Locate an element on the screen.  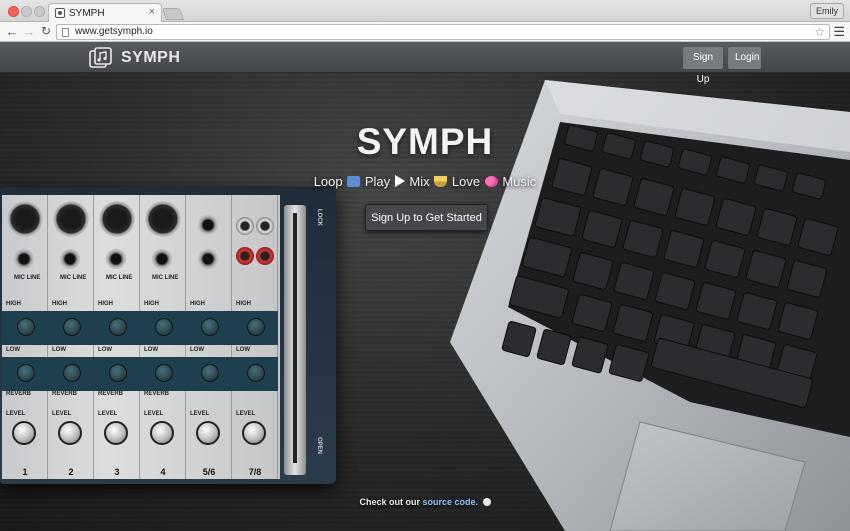
channel-number: 4 is located at coordinates (163, 472).